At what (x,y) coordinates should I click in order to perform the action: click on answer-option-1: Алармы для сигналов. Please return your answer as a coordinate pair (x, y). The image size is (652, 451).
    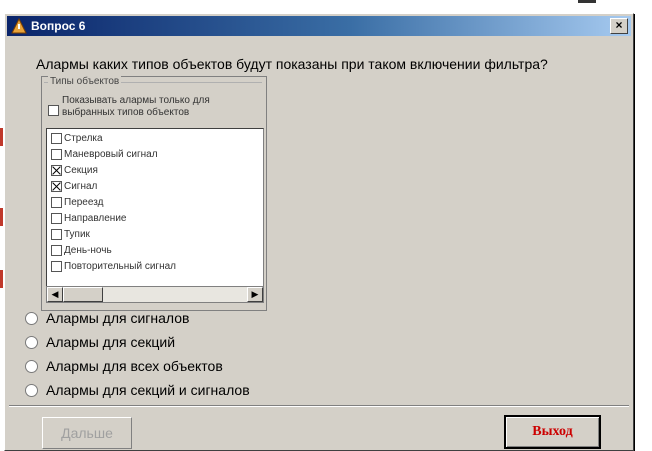
    Looking at the image, I should click on (107, 318).